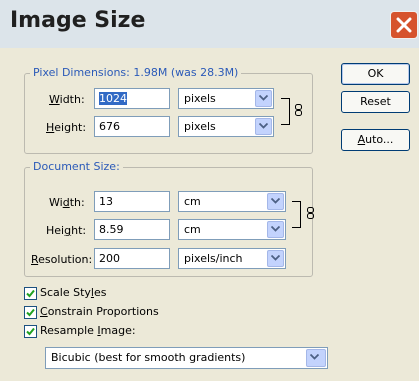  I want to click on resolution-label: Resolution:, so click(62, 259).